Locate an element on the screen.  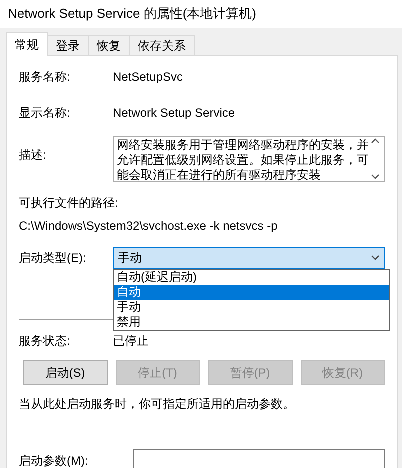
field-label: 服务状态: is located at coordinates (45, 341).